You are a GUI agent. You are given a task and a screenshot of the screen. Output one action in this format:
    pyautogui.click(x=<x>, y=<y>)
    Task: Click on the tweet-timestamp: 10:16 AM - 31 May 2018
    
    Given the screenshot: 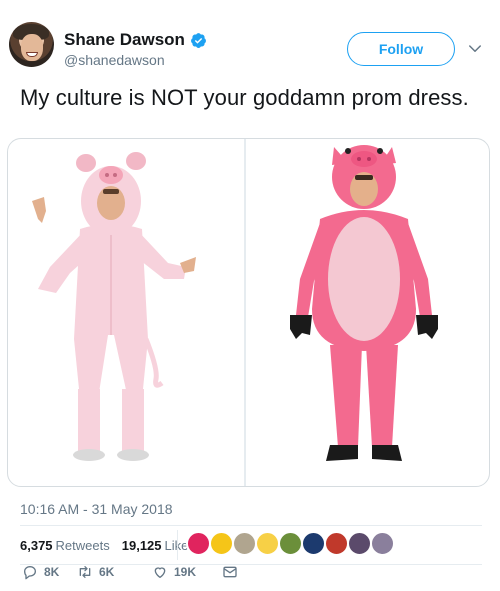 What is the action you would take?
    pyautogui.click(x=96, y=509)
    